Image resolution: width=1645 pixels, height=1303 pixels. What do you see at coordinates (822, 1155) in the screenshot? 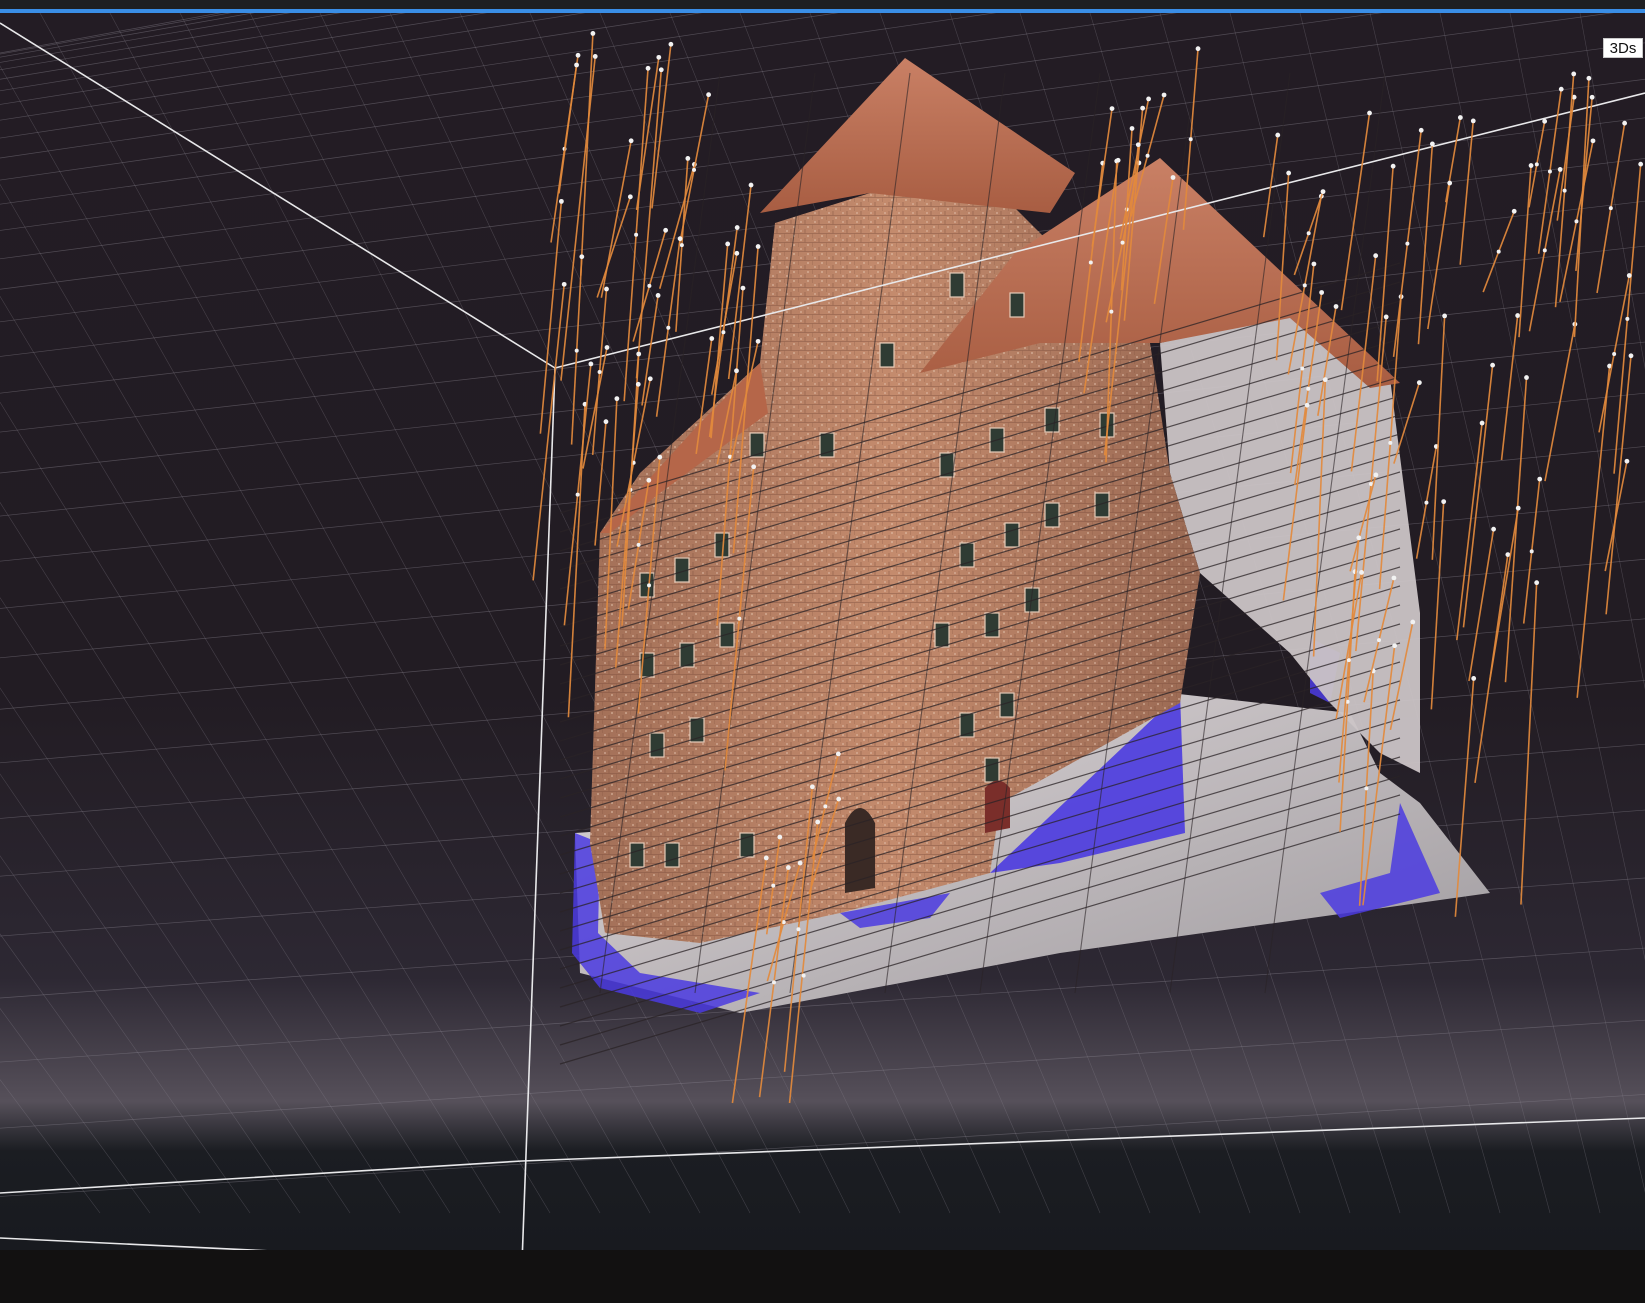
I see `bbox-edge-bottom` at bounding box center [822, 1155].